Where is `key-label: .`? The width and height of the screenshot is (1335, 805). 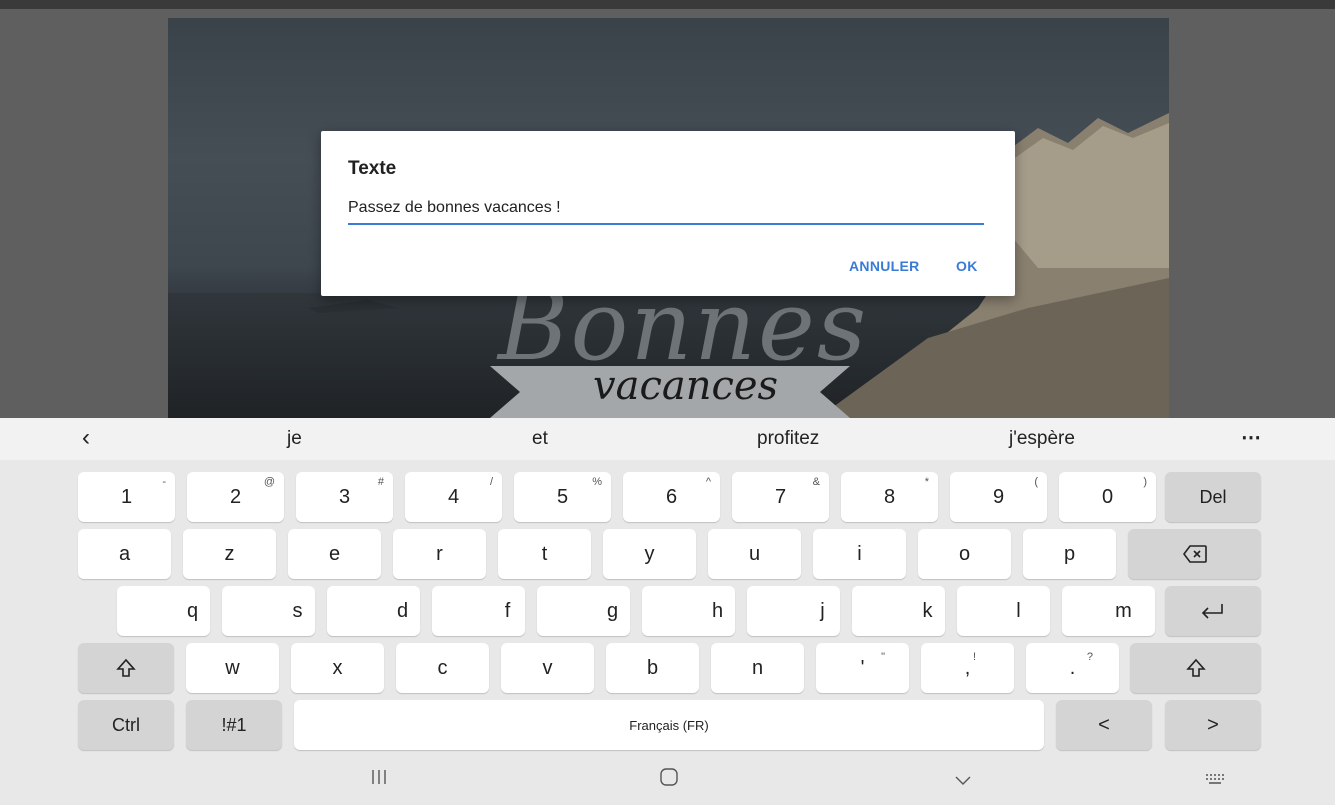
key-label: . is located at coordinates (1072, 667).